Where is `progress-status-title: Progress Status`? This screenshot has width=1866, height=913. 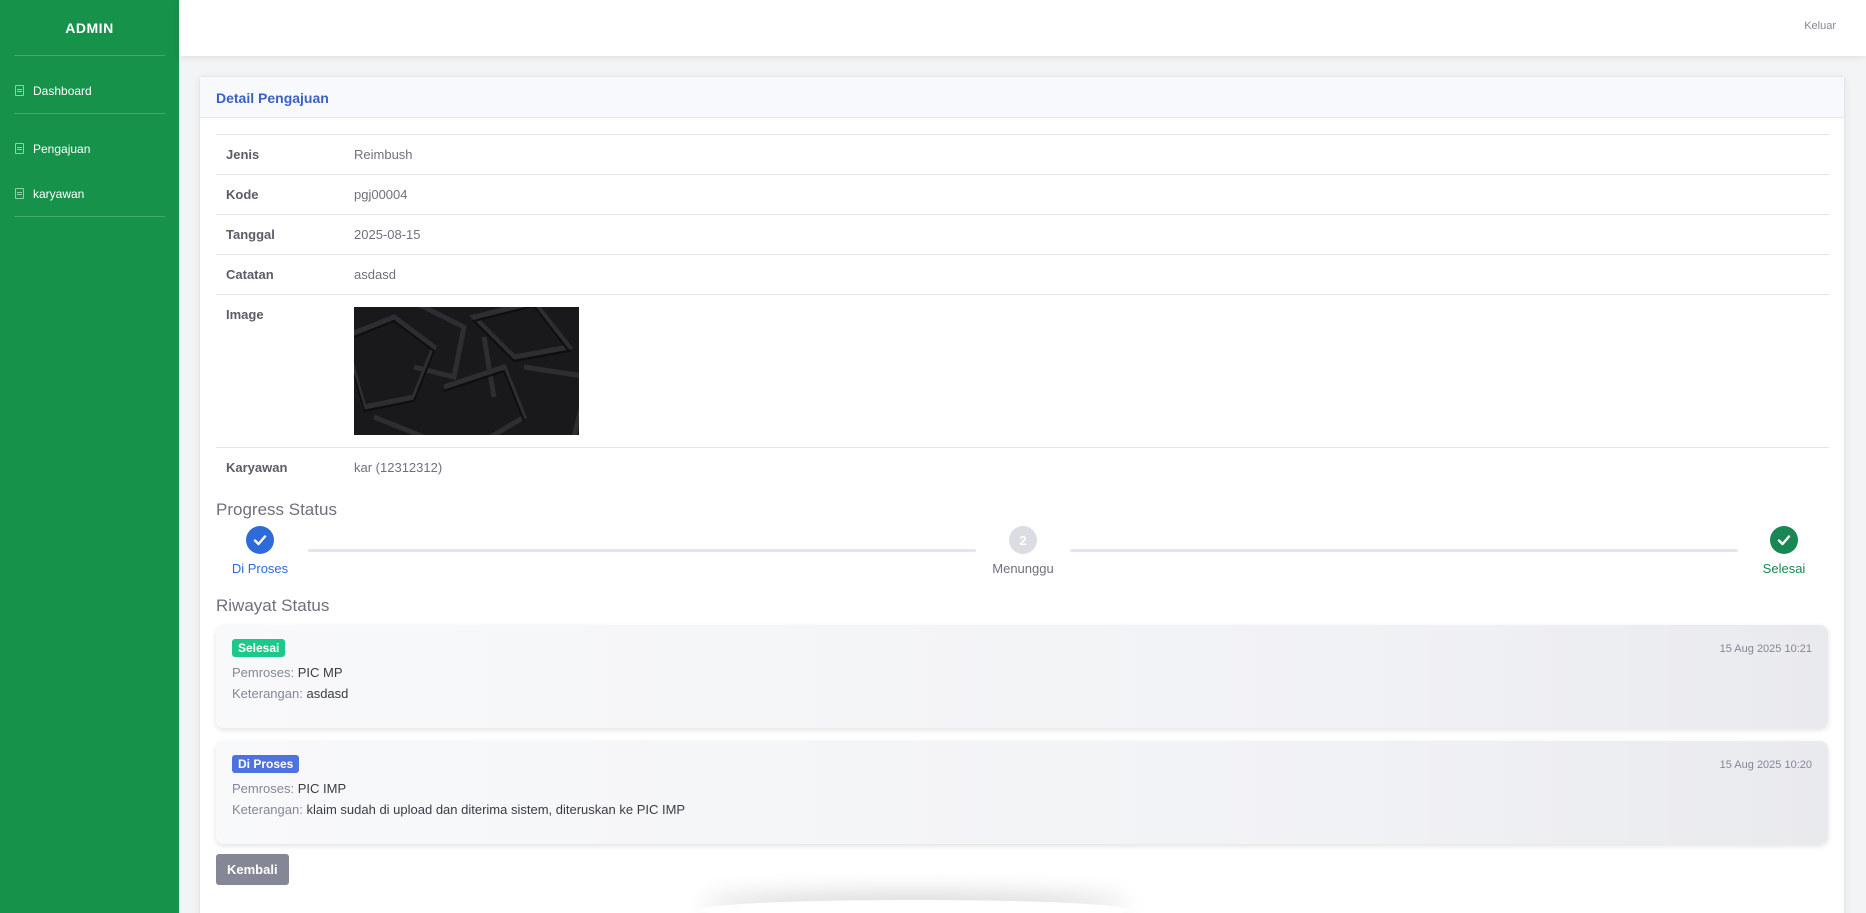 progress-status-title: Progress Status is located at coordinates (276, 509).